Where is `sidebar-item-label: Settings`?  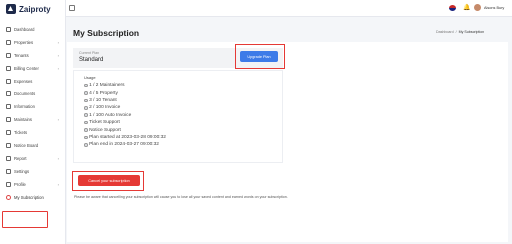 sidebar-item-label: Settings is located at coordinates (22, 171).